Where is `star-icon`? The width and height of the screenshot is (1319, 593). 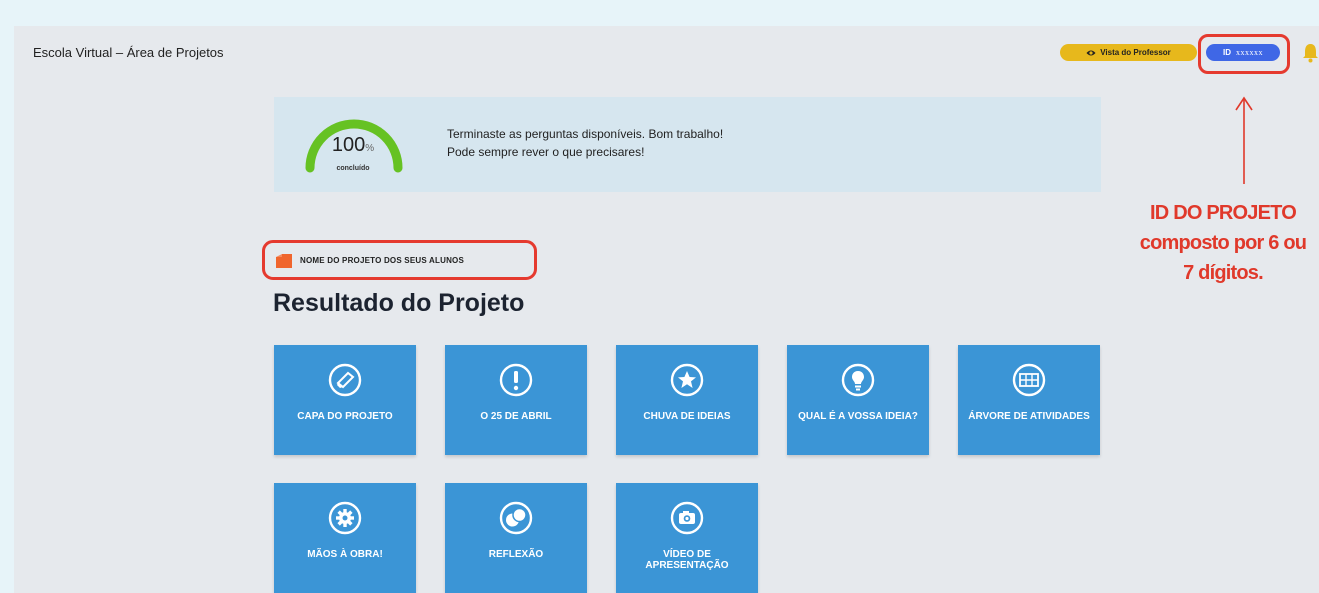 star-icon is located at coordinates (687, 380).